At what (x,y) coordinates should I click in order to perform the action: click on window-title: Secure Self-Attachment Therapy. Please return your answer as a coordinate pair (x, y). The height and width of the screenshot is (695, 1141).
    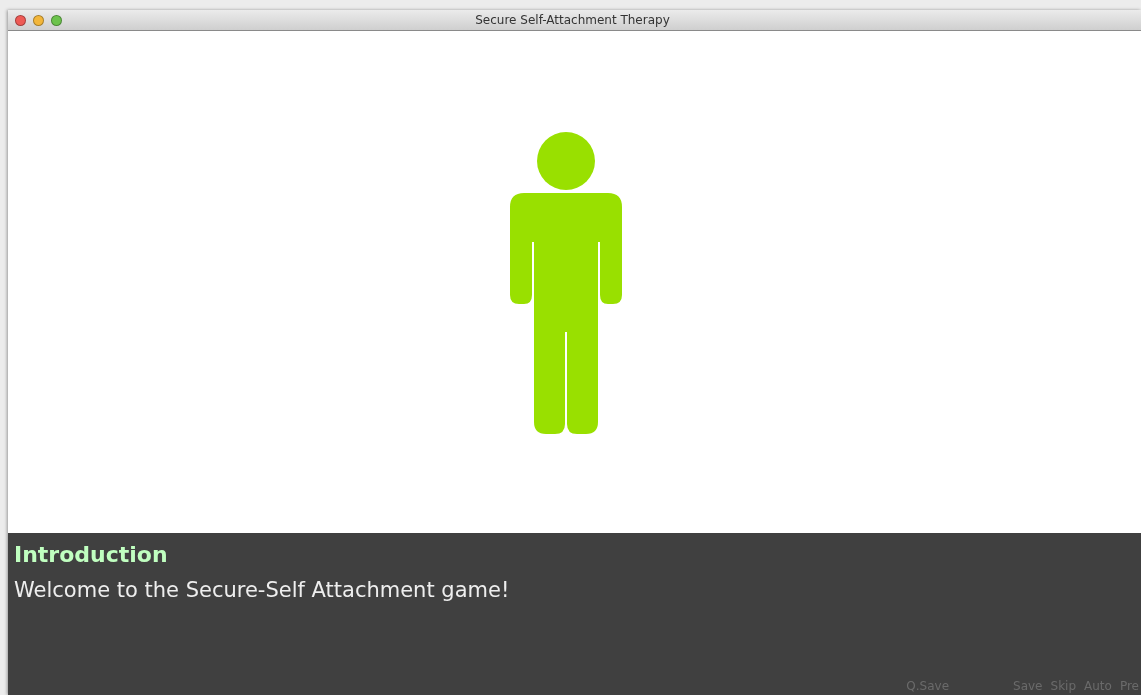
    Looking at the image, I should click on (572, 20).